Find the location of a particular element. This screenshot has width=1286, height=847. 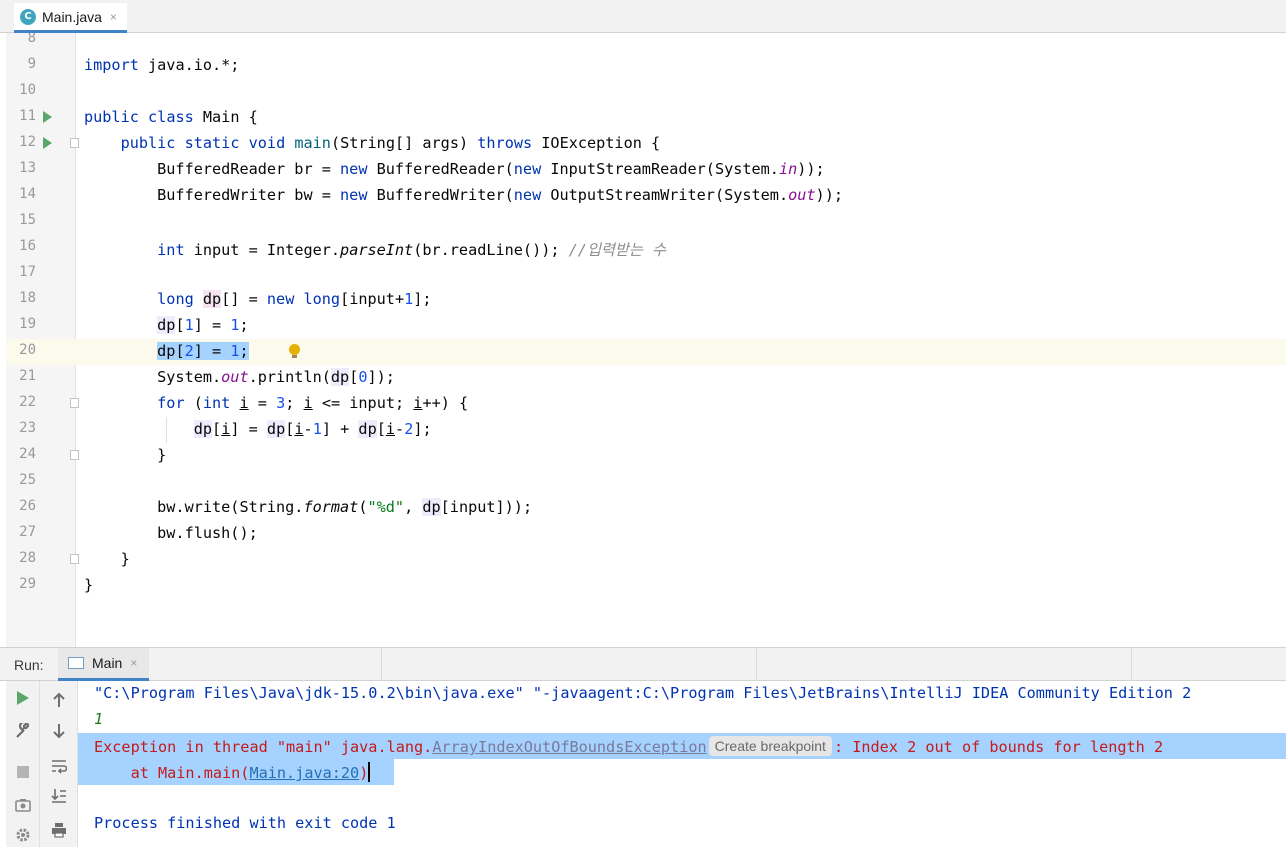

code-line: 15 is located at coordinates (646, 222).